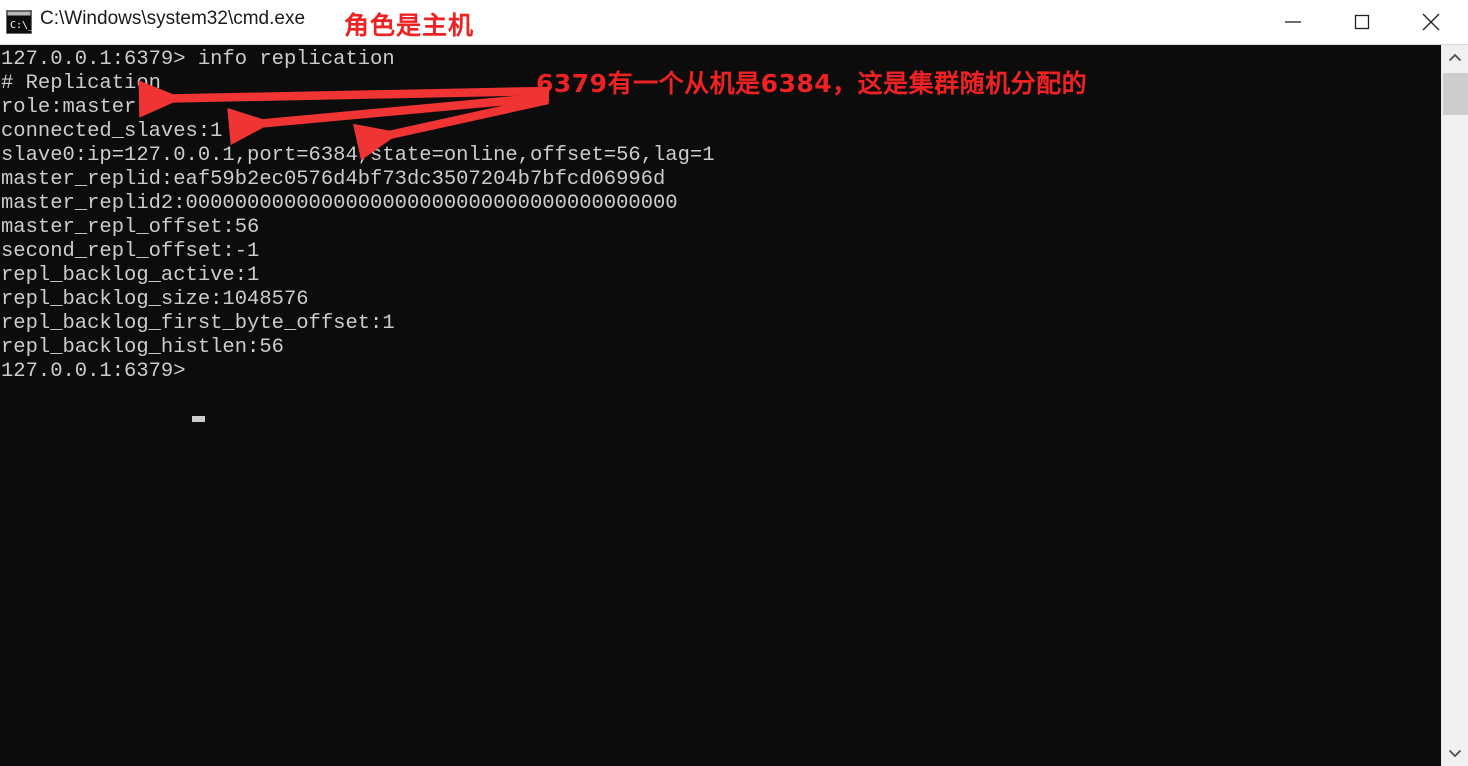  Describe the element at coordinates (1454, 405) in the screenshot. I see `vertical-scrollbar` at that location.